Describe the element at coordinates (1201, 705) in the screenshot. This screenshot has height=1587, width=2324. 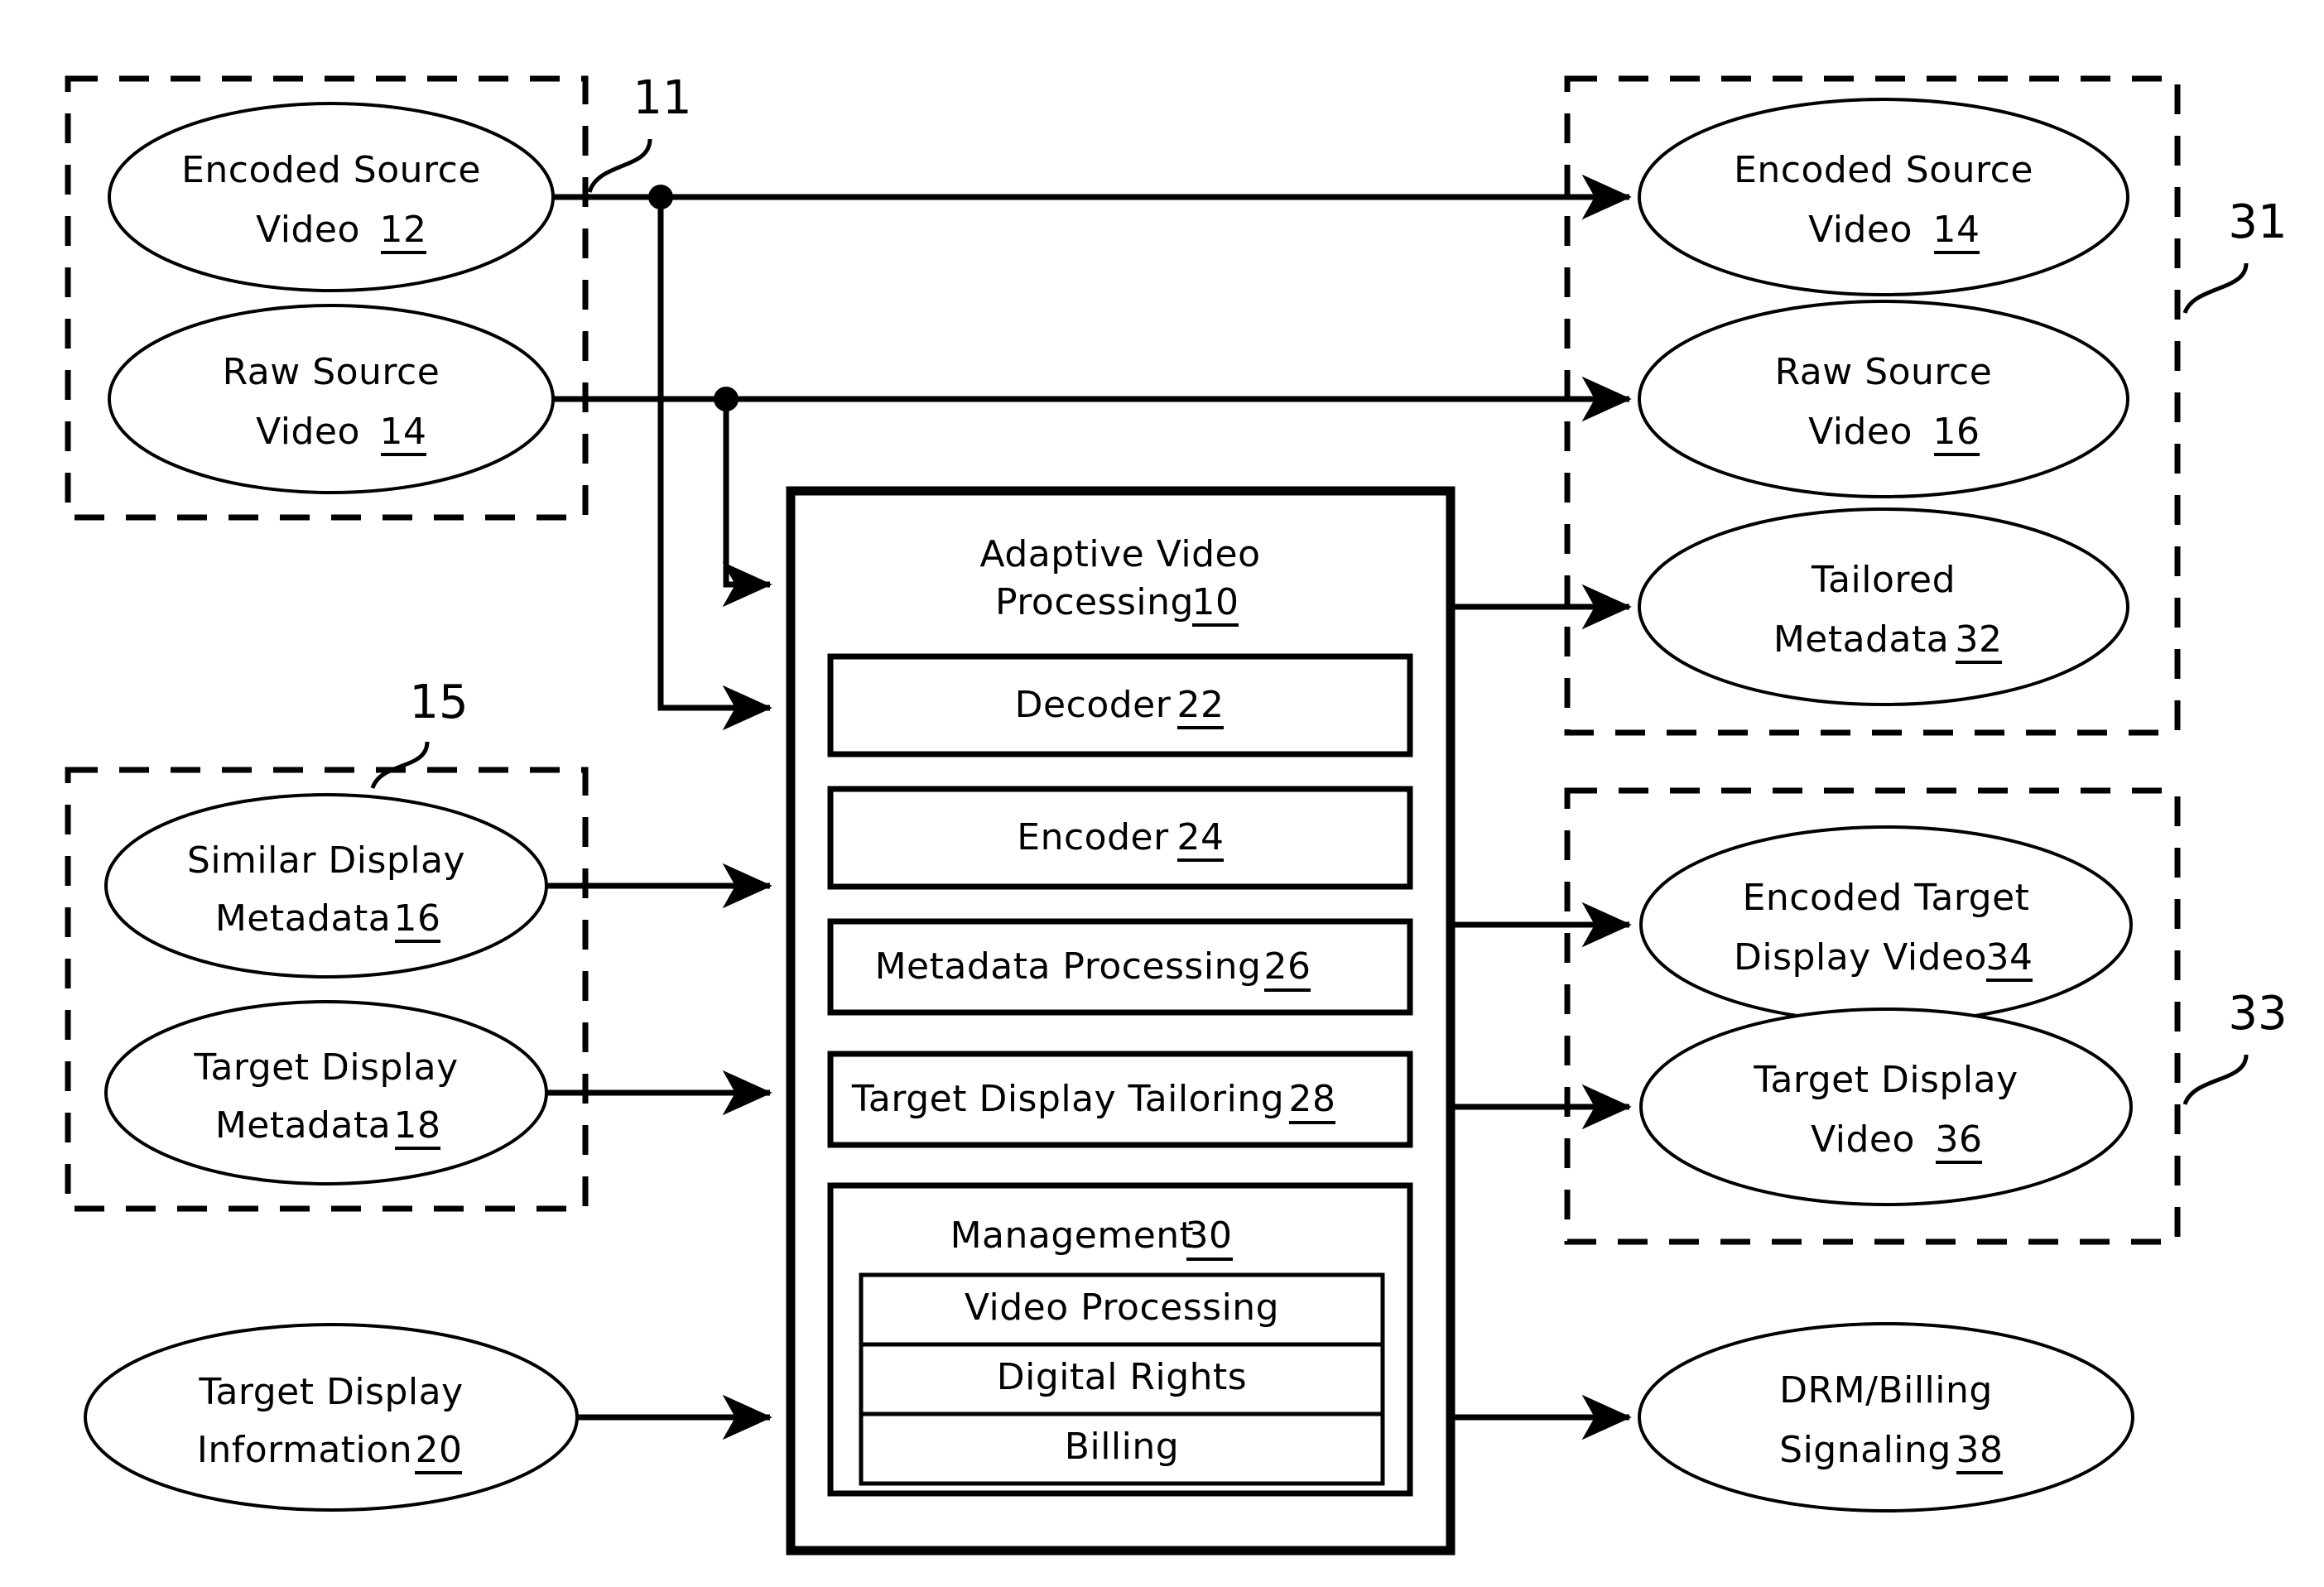
I see `module-ref: 22` at that location.